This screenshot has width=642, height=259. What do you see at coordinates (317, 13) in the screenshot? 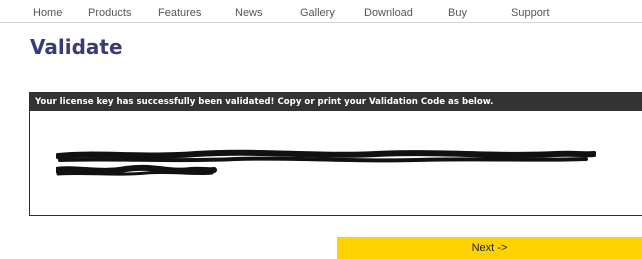
I see `nav-item-gallery: Gallery` at bounding box center [317, 13].